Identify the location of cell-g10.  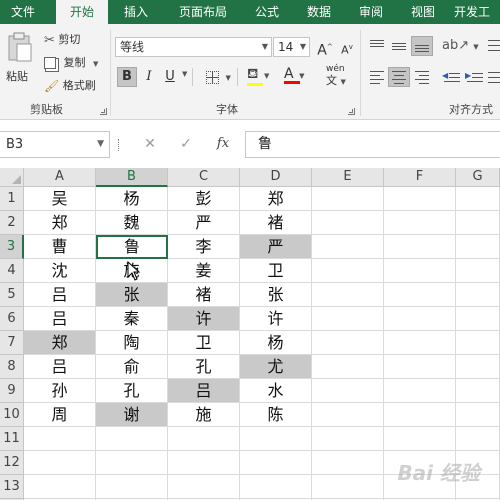
(478, 415).